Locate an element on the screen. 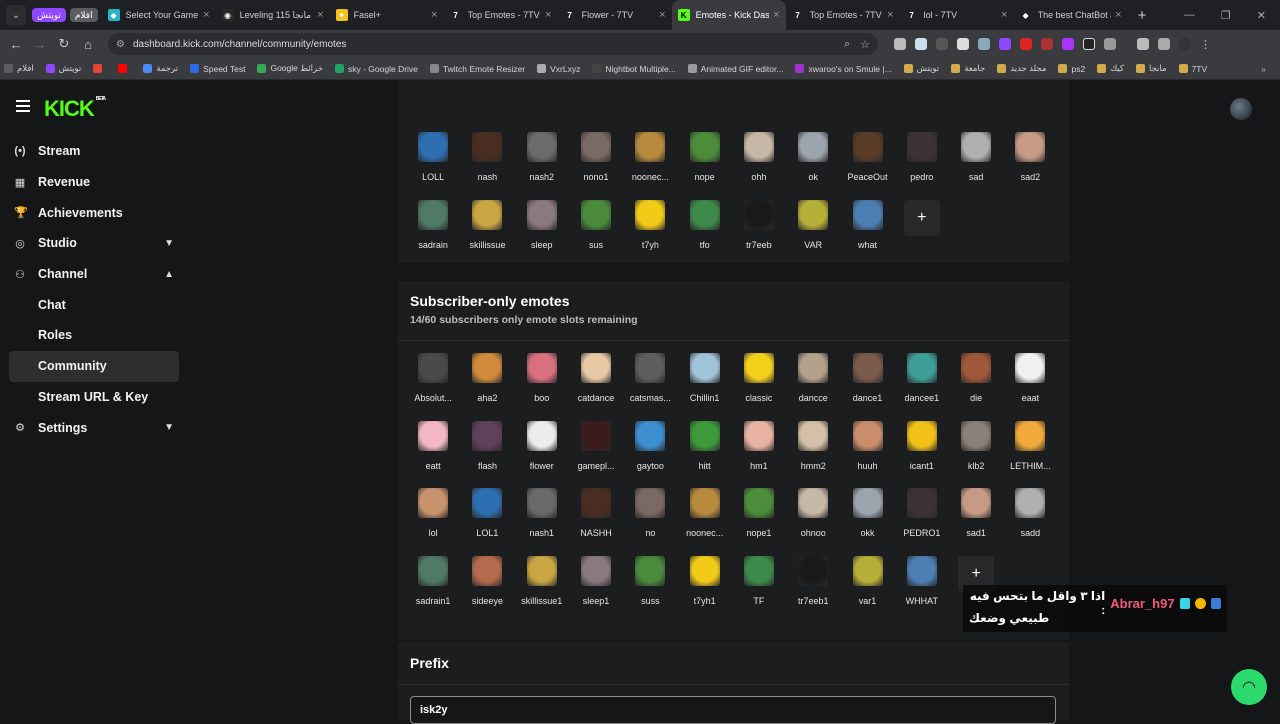  add-emote-button: + is located at coordinates (922, 230).